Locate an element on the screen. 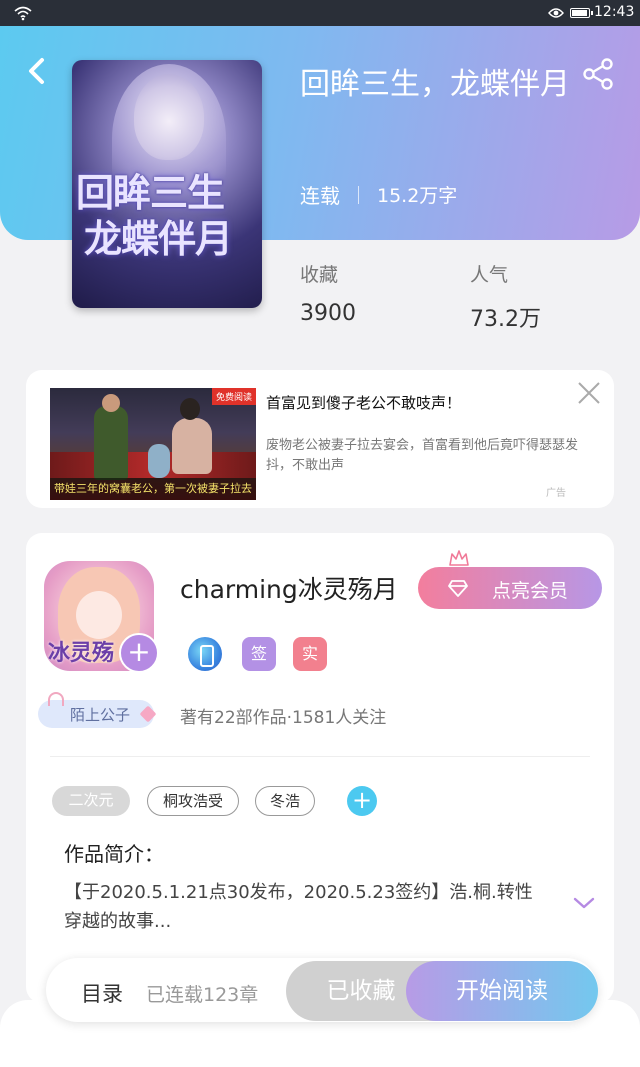 Image resolution: width=640 pixels, height=1067 pixels. ad-image: 免费阅读 带娃三年的窝囊老公，第一次被妻子拉去 is located at coordinates (153, 444).